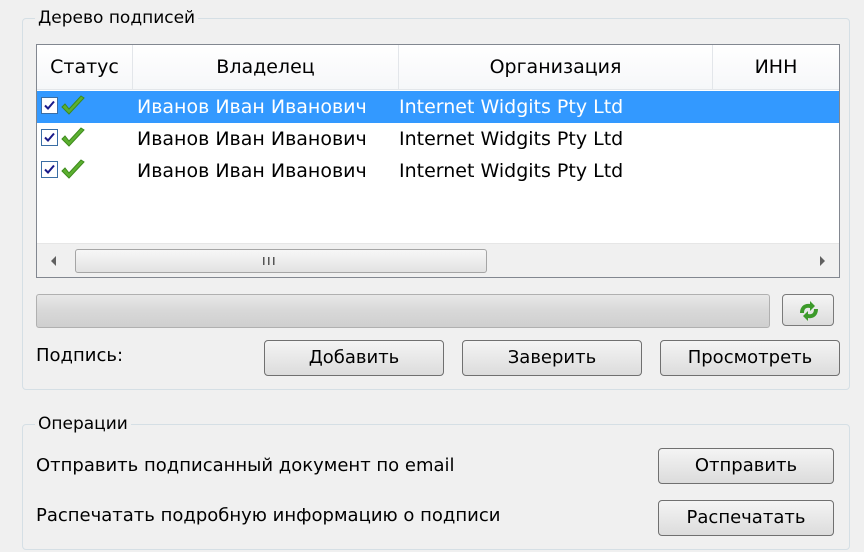  I want to click on scroll-right-button, so click(822, 260).